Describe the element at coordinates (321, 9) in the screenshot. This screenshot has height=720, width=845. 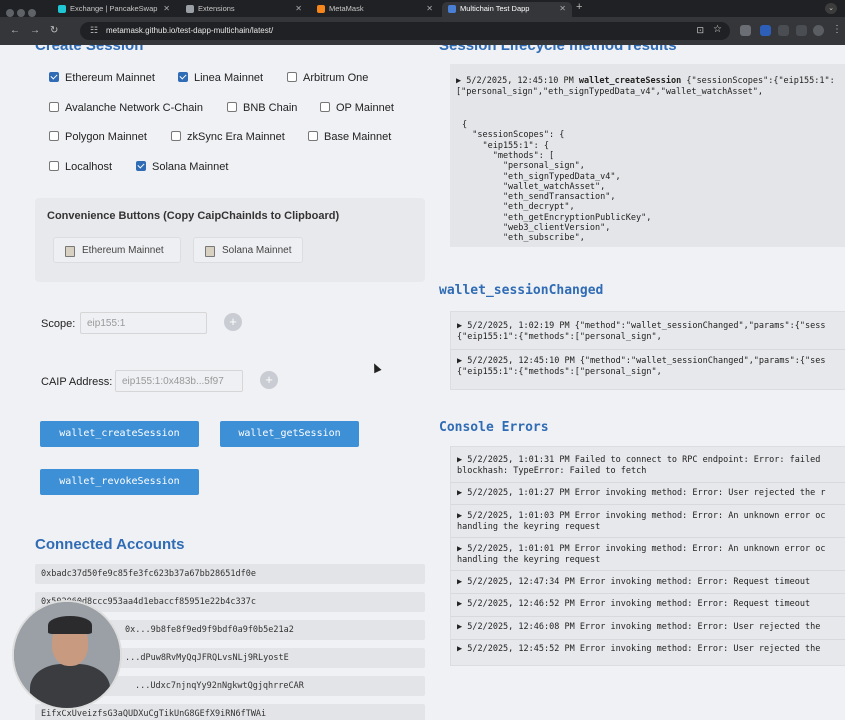
I see `metamask-fox-icon` at that location.